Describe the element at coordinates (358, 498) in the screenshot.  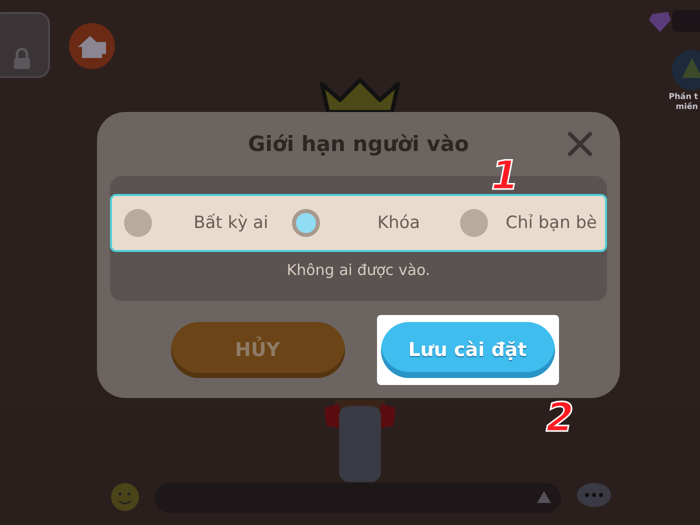
I see `chat-input-field` at that location.